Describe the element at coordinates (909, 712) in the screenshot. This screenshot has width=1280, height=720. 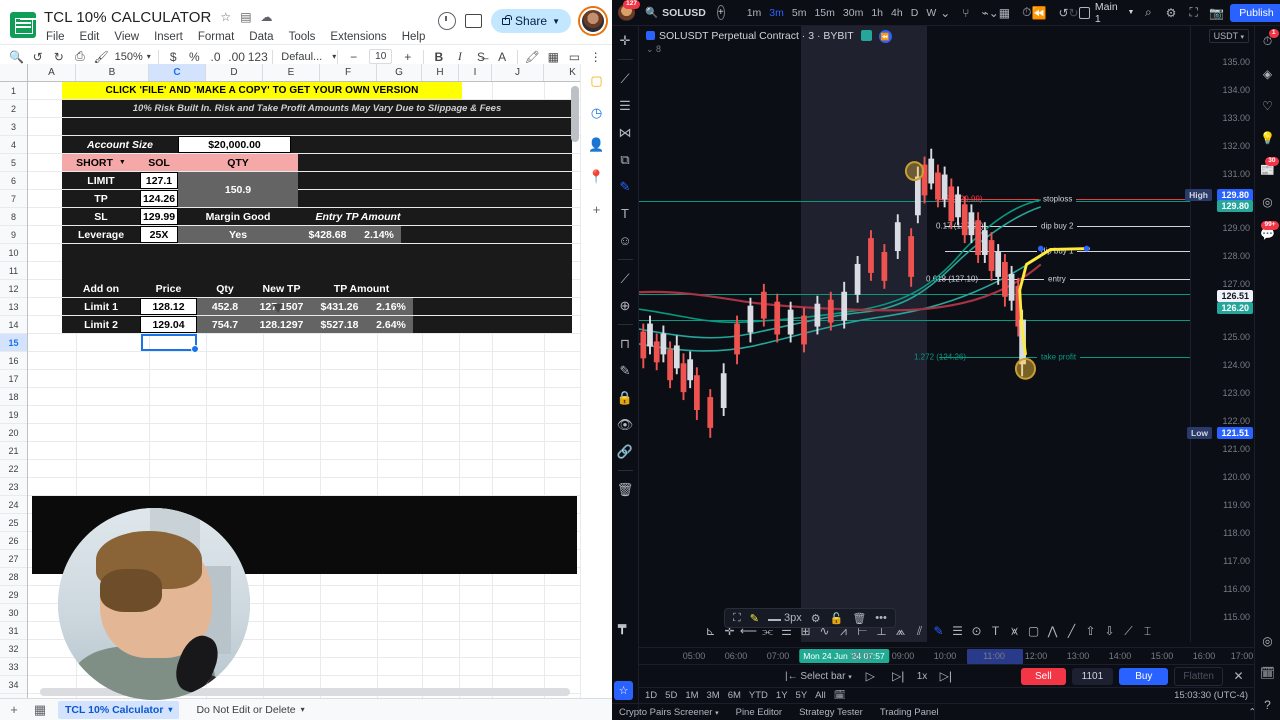
I see `tab-trading-panel: Trading Panel` at that location.